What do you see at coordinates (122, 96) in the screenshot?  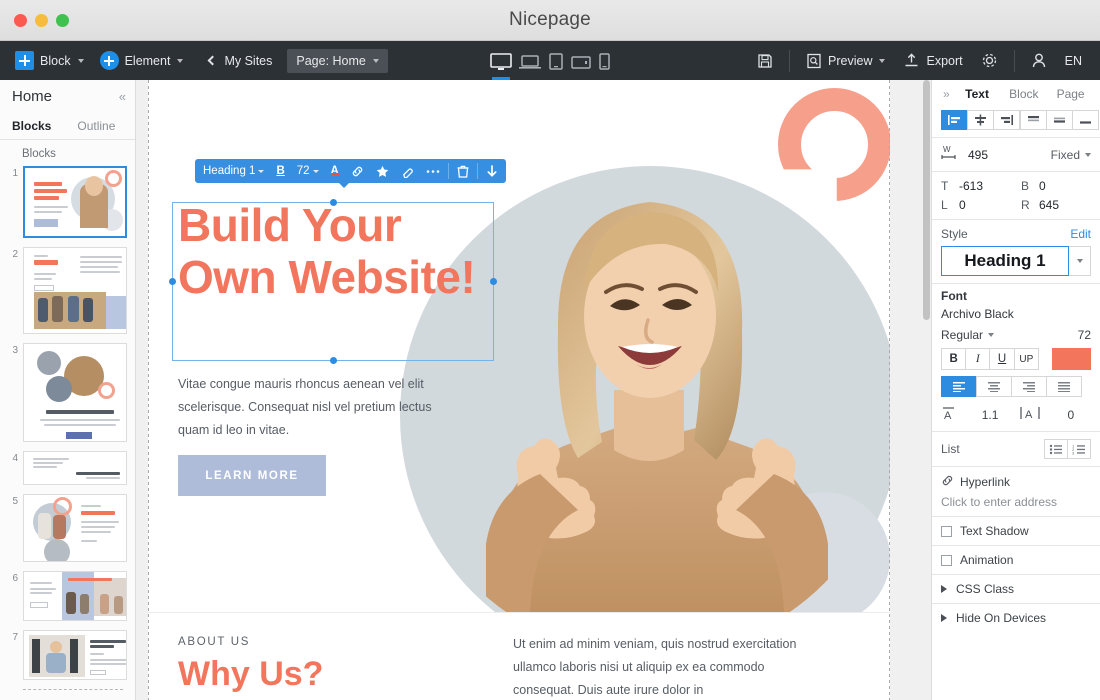 I see `collapse-sidebar-button: «` at bounding box center [122, 96].